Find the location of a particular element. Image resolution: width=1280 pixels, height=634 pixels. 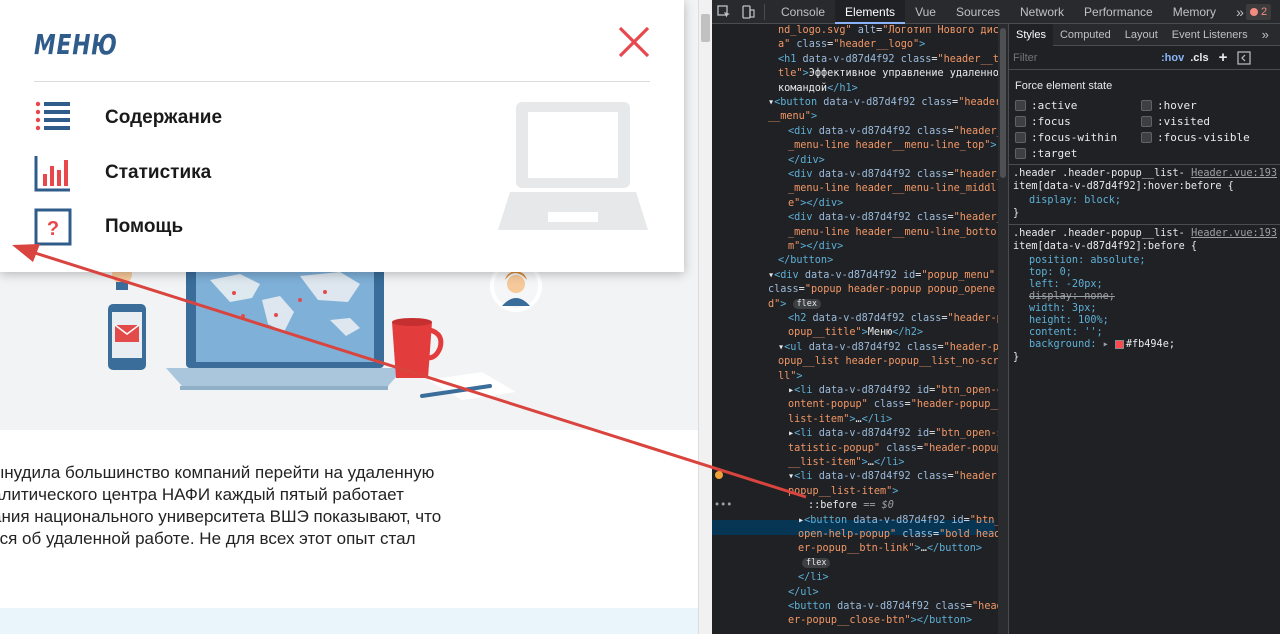

rule-declaration: top: 0; is located at coordinates (1050, 273).